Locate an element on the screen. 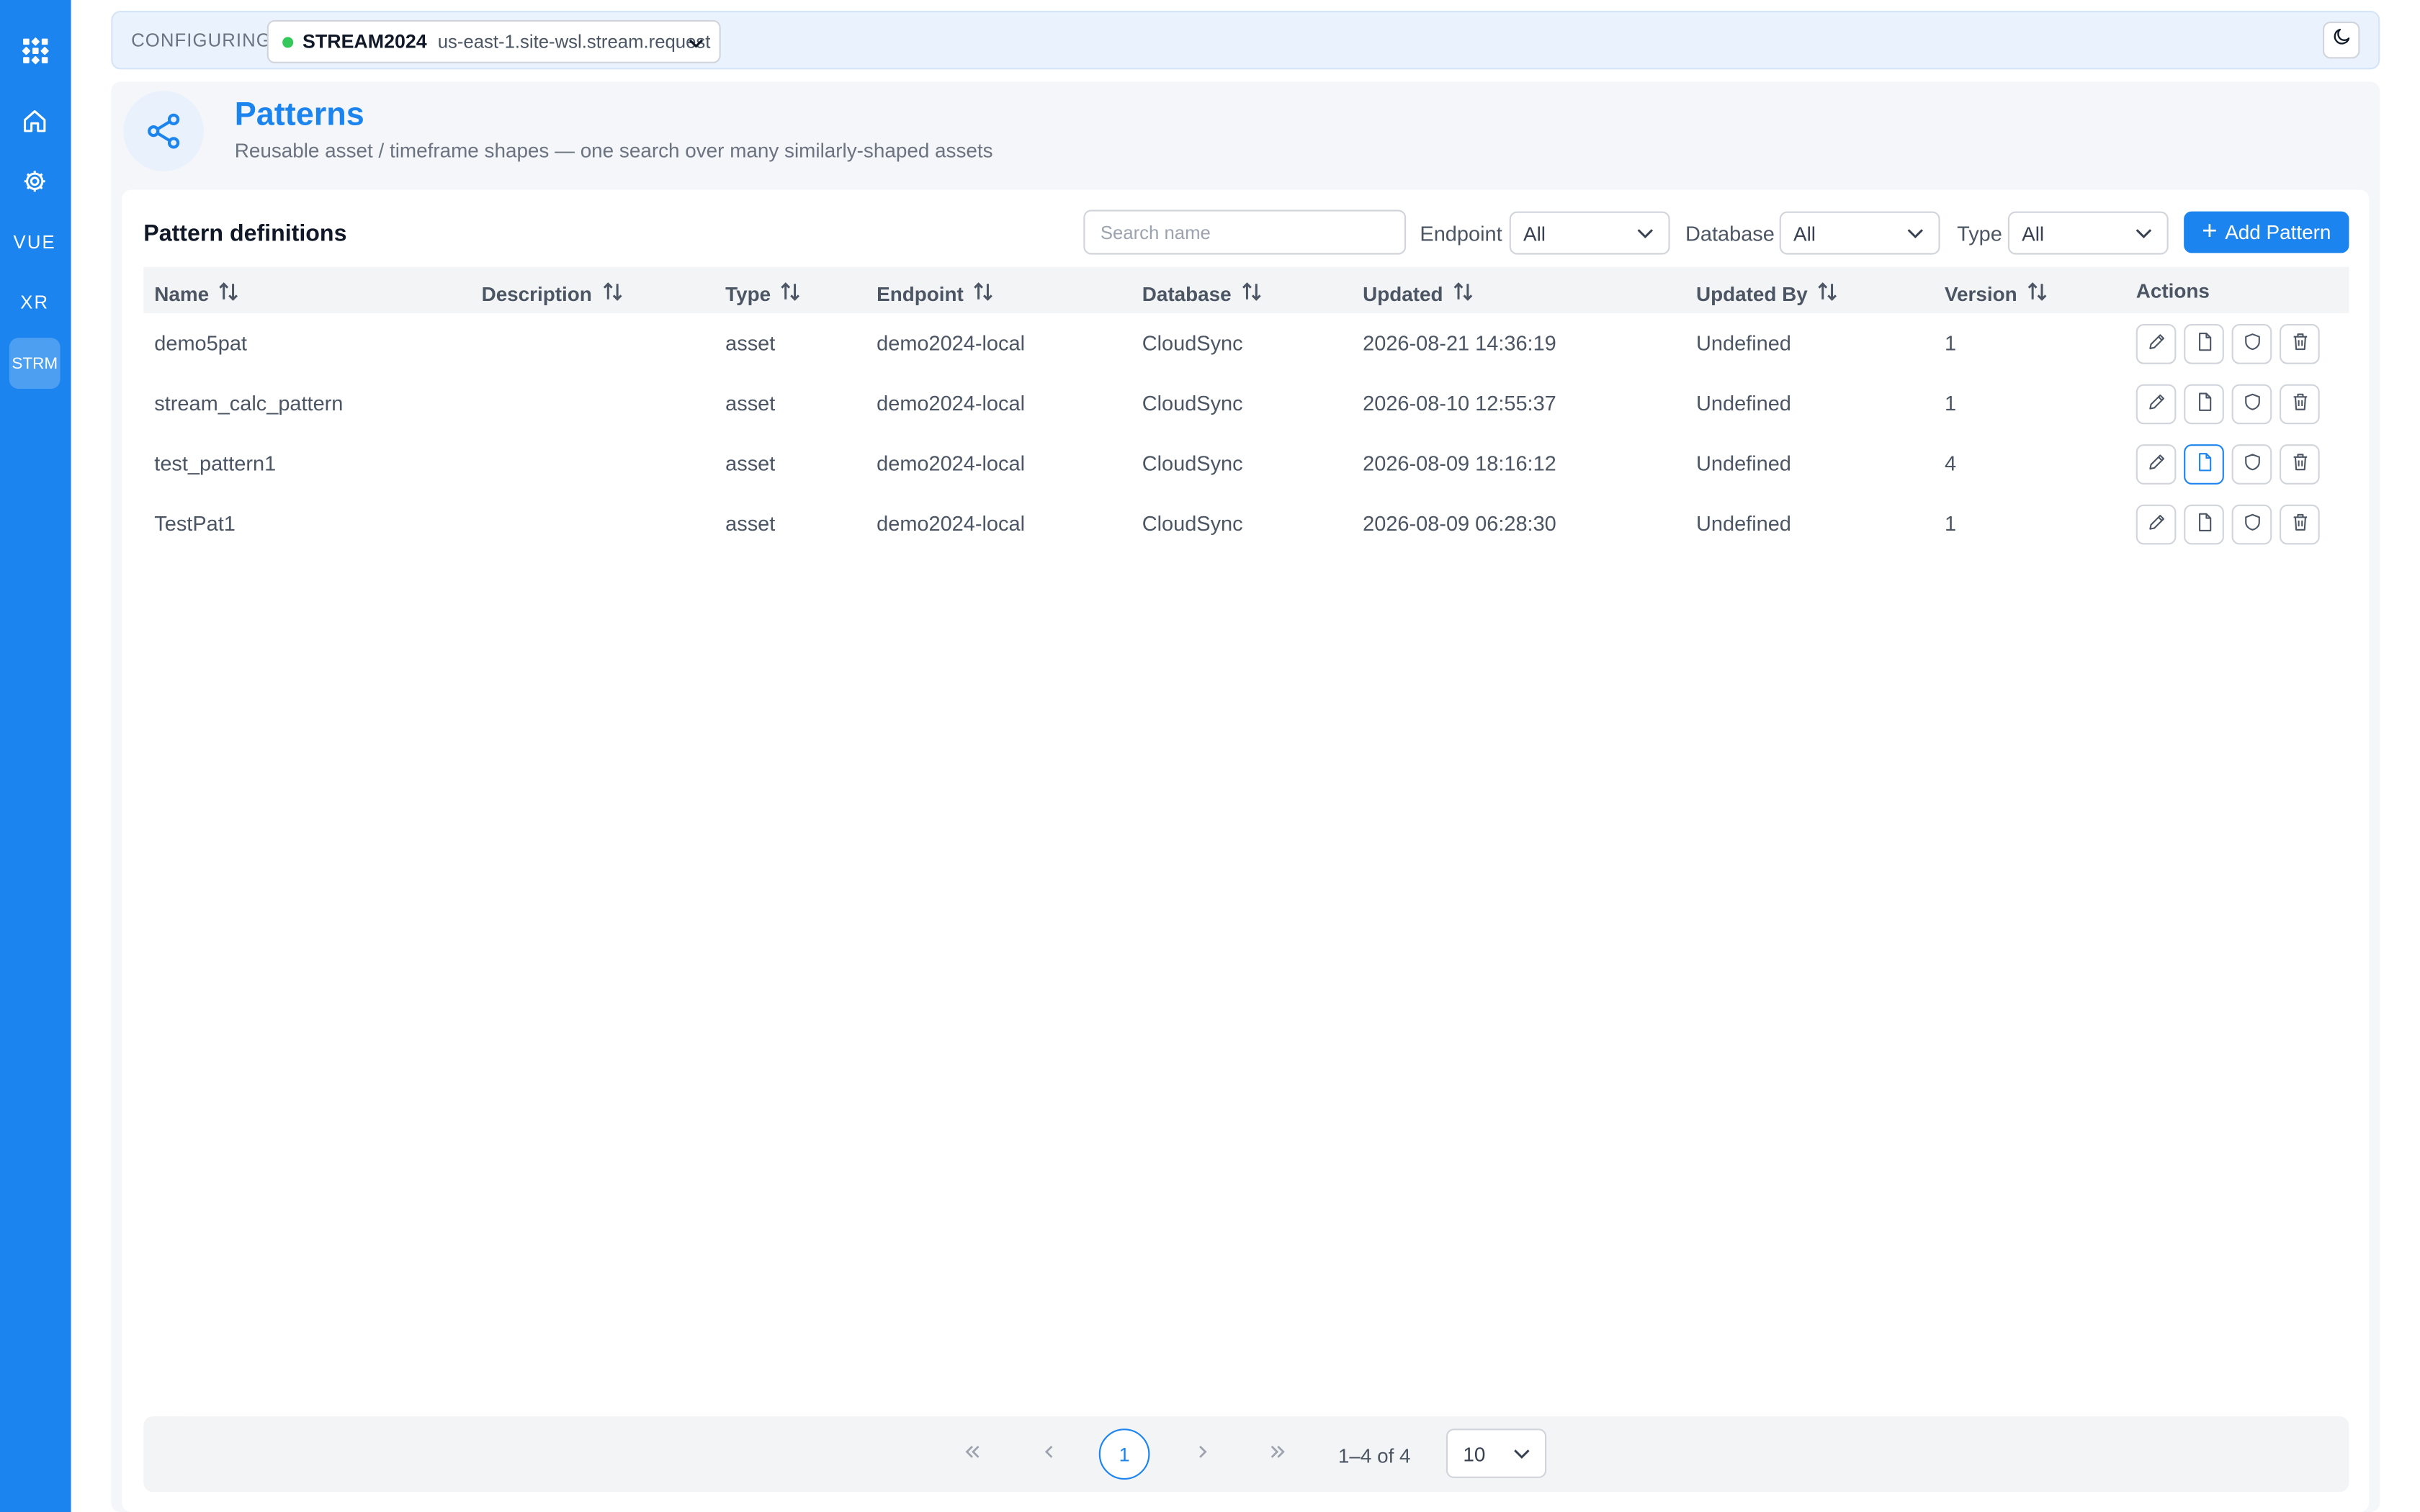 The width and height of the screenshot is (2420, 1512). plus-icon: + is located at coordinates (2210, 230).